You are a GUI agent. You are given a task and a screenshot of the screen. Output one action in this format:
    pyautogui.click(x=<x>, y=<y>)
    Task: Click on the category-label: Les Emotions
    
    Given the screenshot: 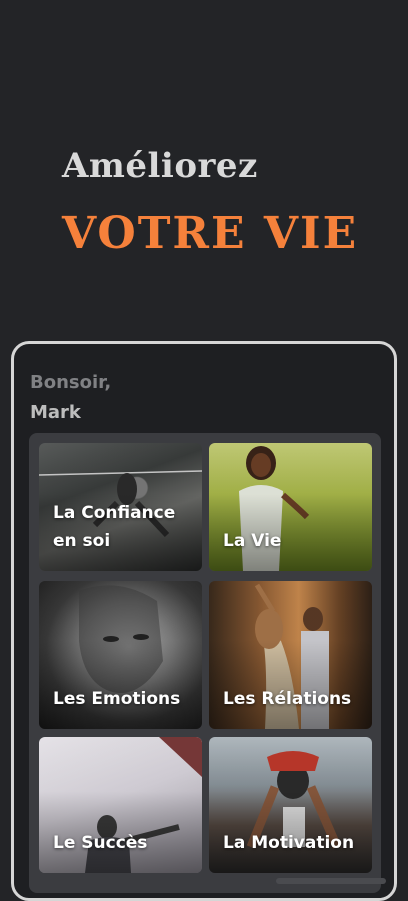 What is the action you would take?
    pyautogui.click(x=117, y=699)
    